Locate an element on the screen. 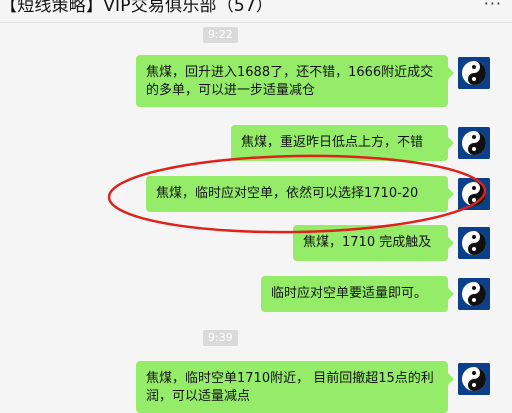  message-bubble: 焦煤，回升进入1688了，还不错，1666附近成交的多单，可以进一步适量减仓 is located at coordinates (295, 81).